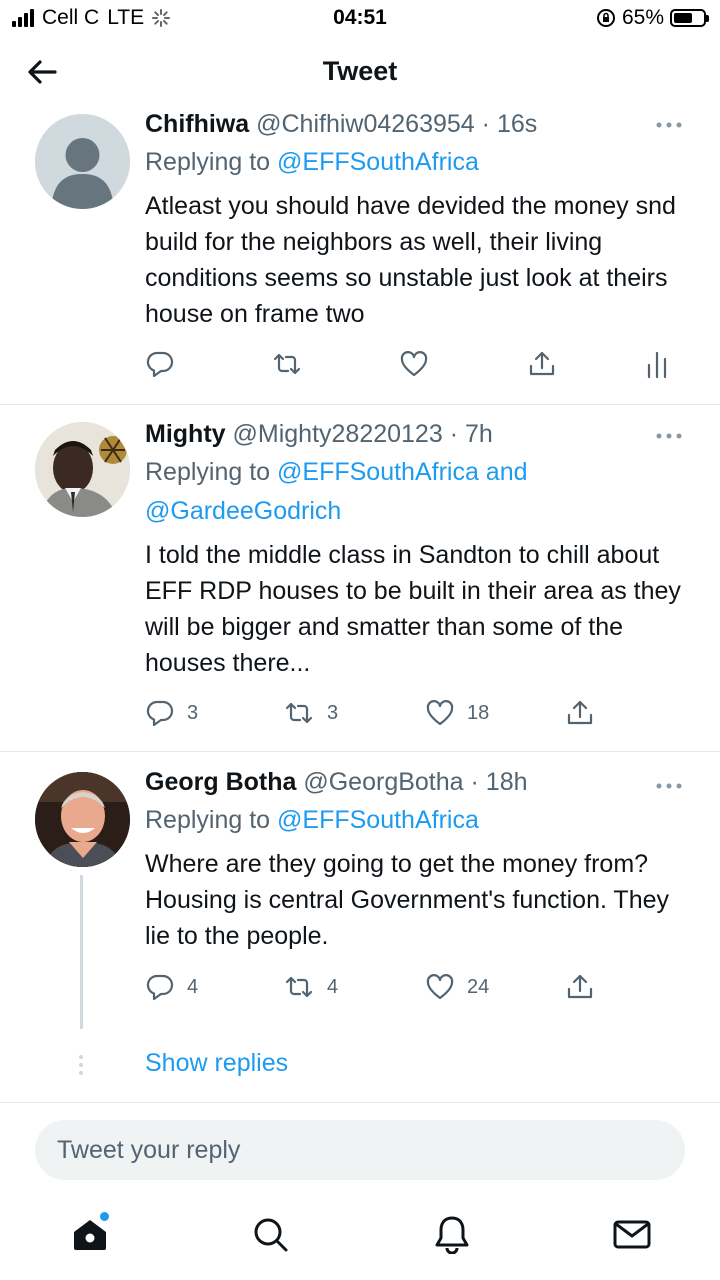 The height and width of the screenshot is (1280, 720). Describe the element at coordinates (642, 17) in the screenshot. I see `battery-percent: 65%` at that location.